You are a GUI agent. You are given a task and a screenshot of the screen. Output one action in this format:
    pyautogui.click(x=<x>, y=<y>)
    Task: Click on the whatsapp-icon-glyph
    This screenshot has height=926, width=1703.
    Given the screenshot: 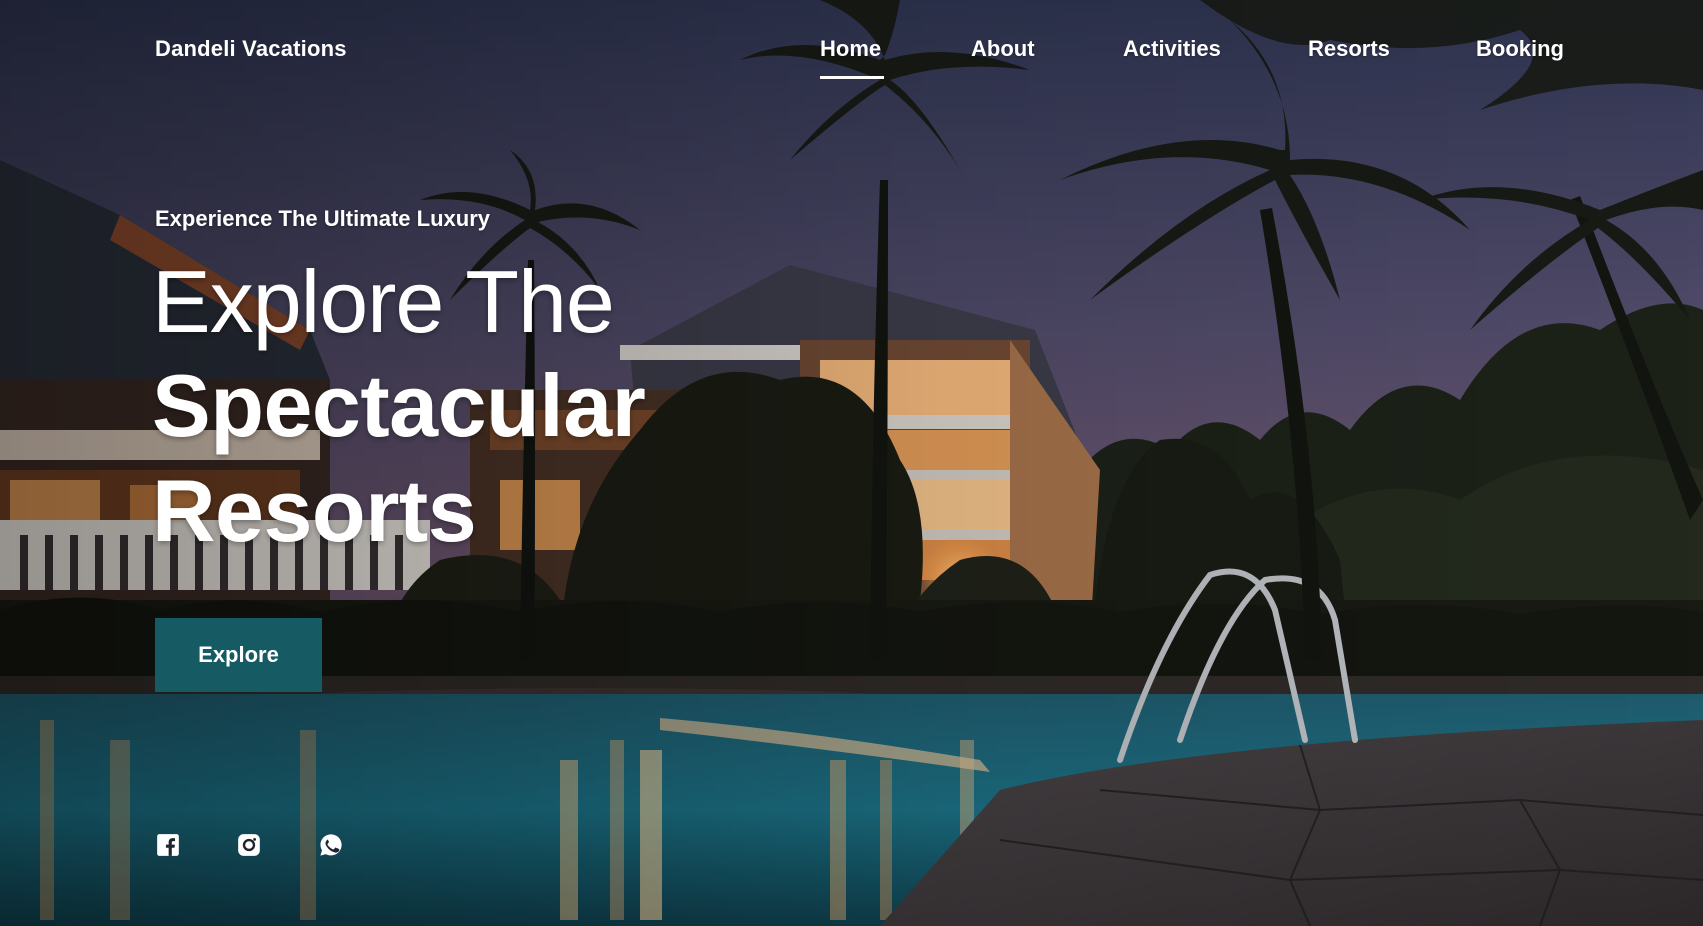 What is the action you would take?
    pyautogui.click(x=331, y=845)
    